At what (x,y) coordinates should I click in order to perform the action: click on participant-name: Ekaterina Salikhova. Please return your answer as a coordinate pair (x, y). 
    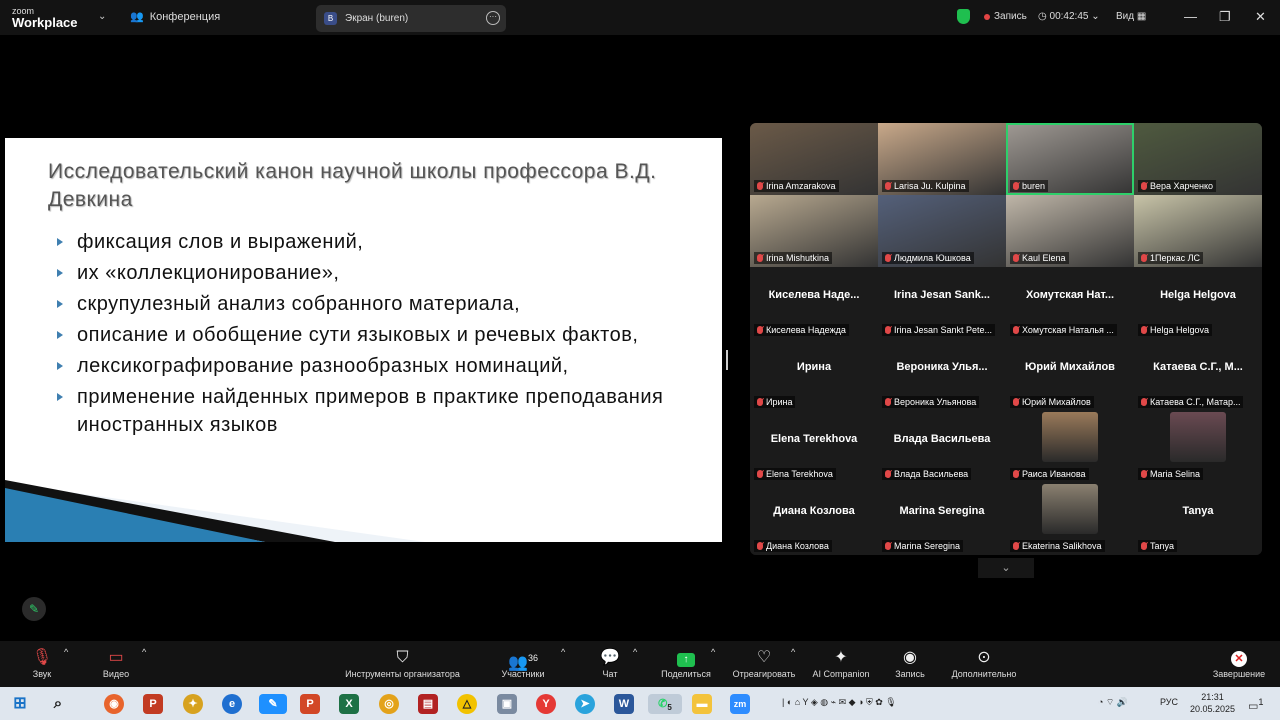
    Looking at the image, I should click on (1062, 546).